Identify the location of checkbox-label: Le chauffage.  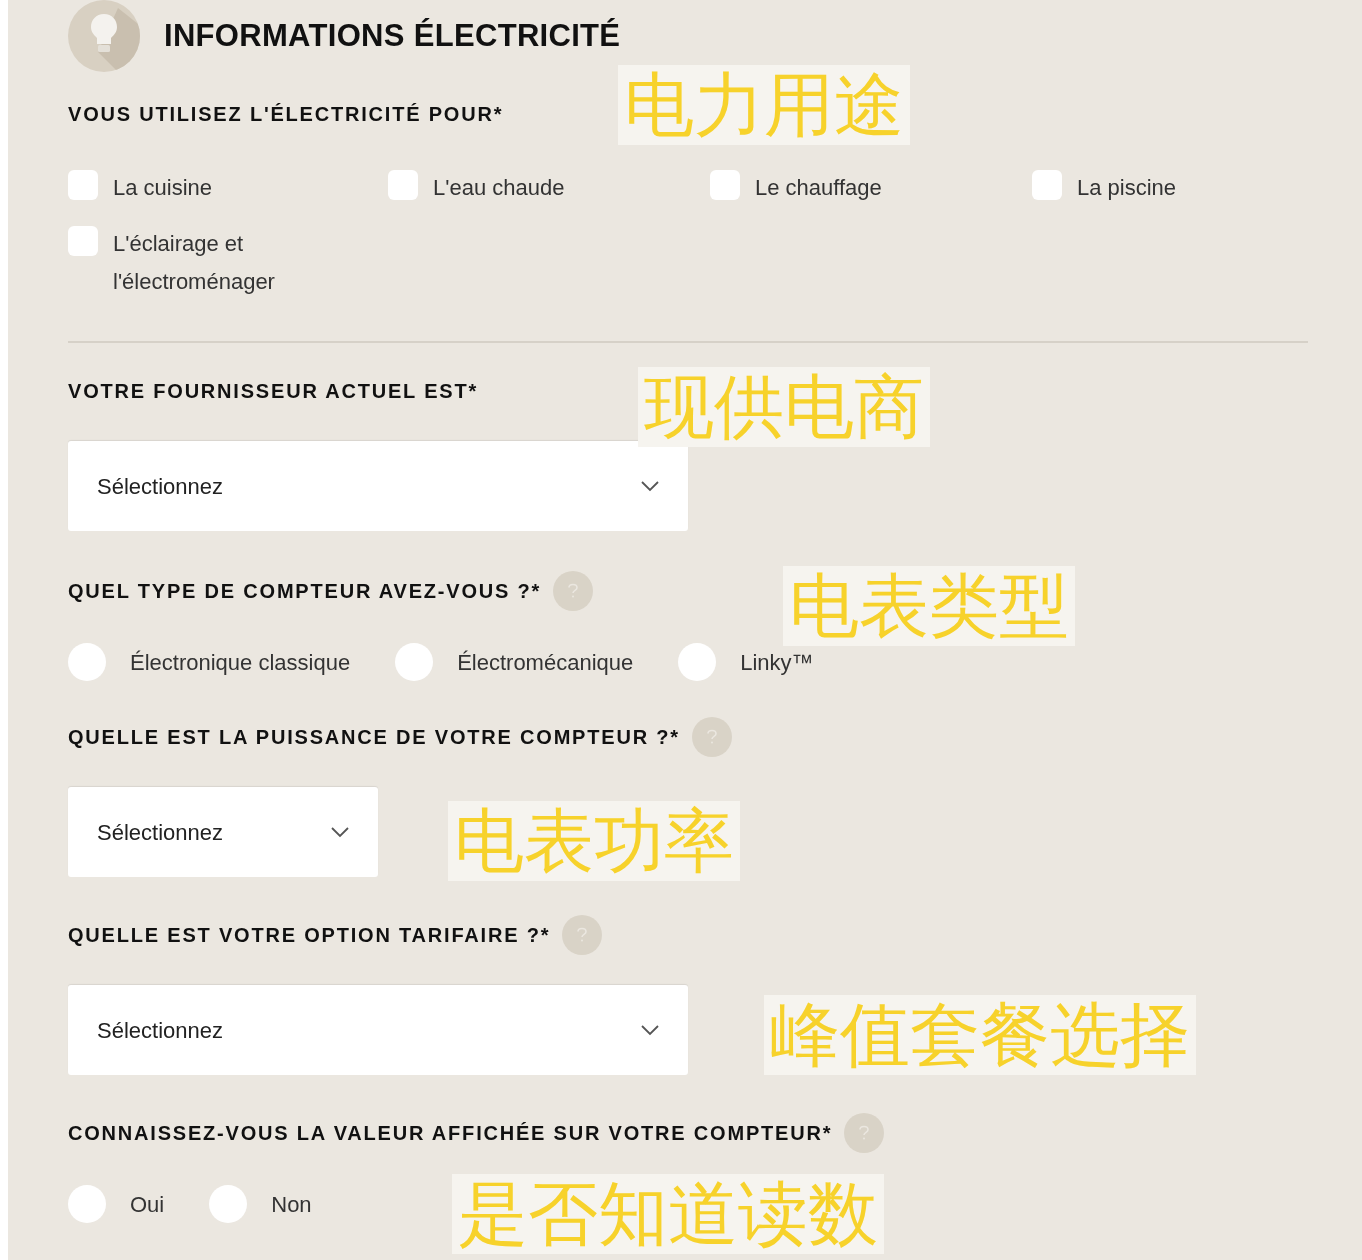
(818, 188).